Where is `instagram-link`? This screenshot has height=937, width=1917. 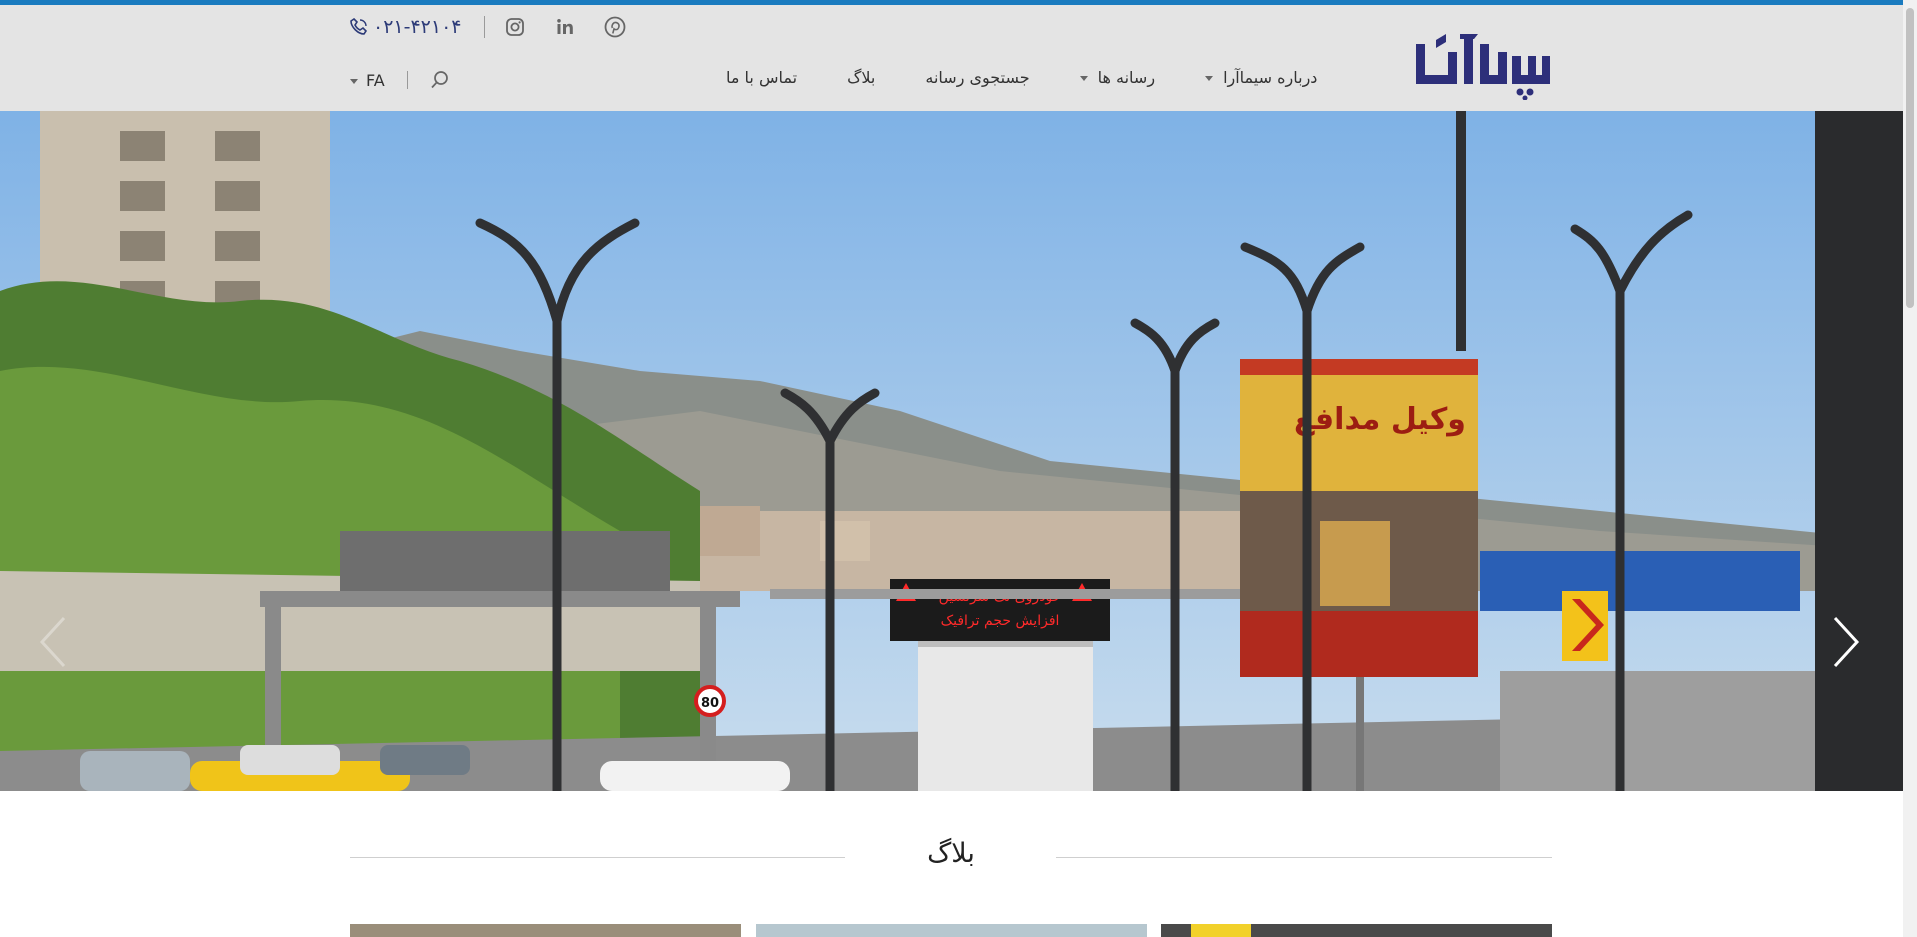
instagram-link is located at coordinates (515, 27).